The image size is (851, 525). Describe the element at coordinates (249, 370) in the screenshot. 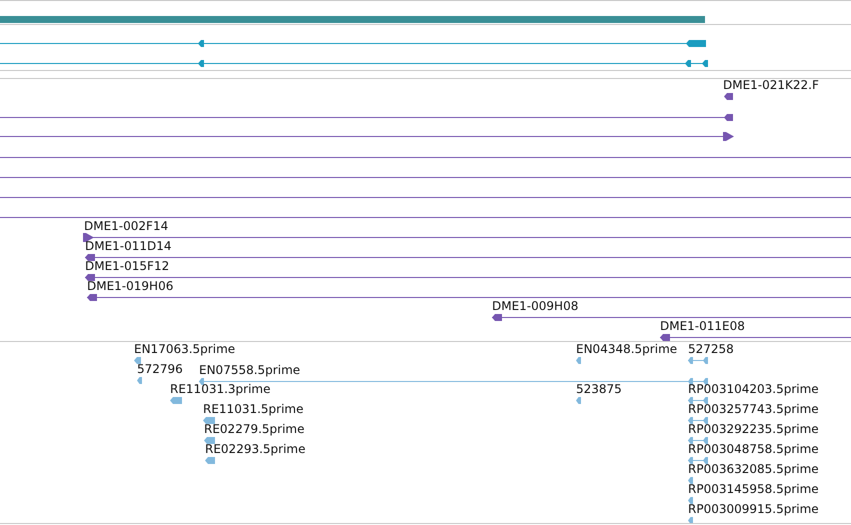

I see `feature-label: EN07558.5prime` at that location.